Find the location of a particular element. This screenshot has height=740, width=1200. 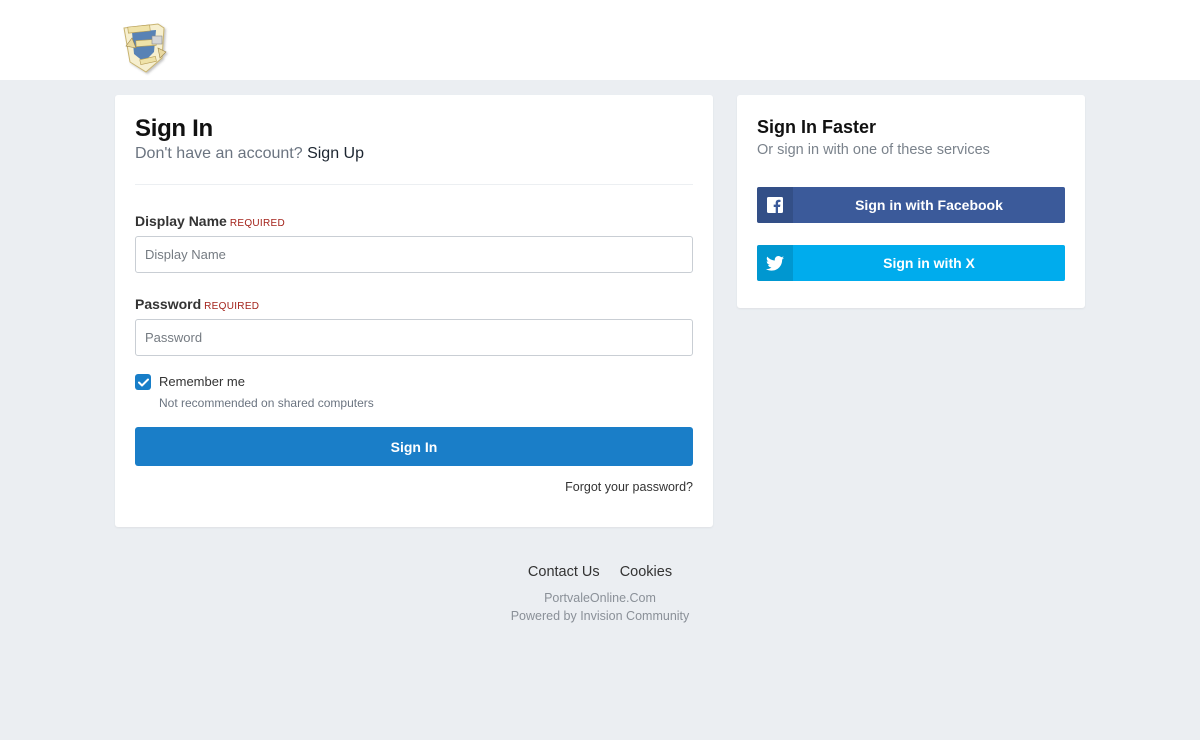

site-header is located at coordinates (600, 40).